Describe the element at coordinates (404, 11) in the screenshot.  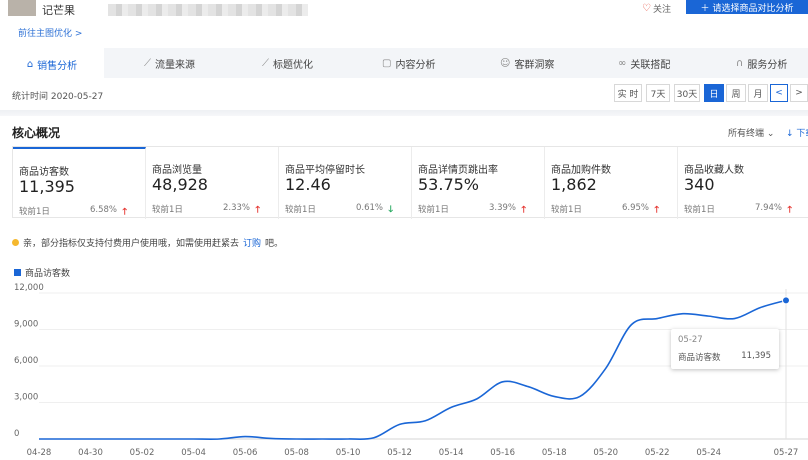
I see `top-bar: 记芒果 ♡ 关注 ＋ 请选择商品对比分析` at that location.